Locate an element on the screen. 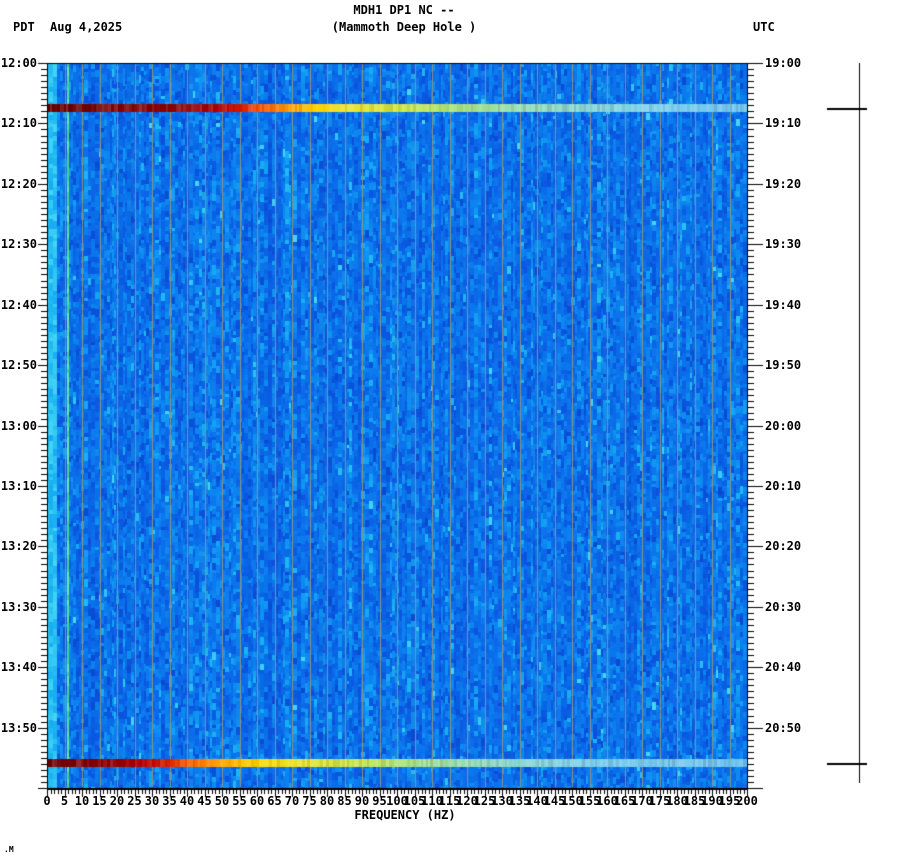 The image size is (902, 864). right-time-label: 20:10 is located at coordinates (783, 485).